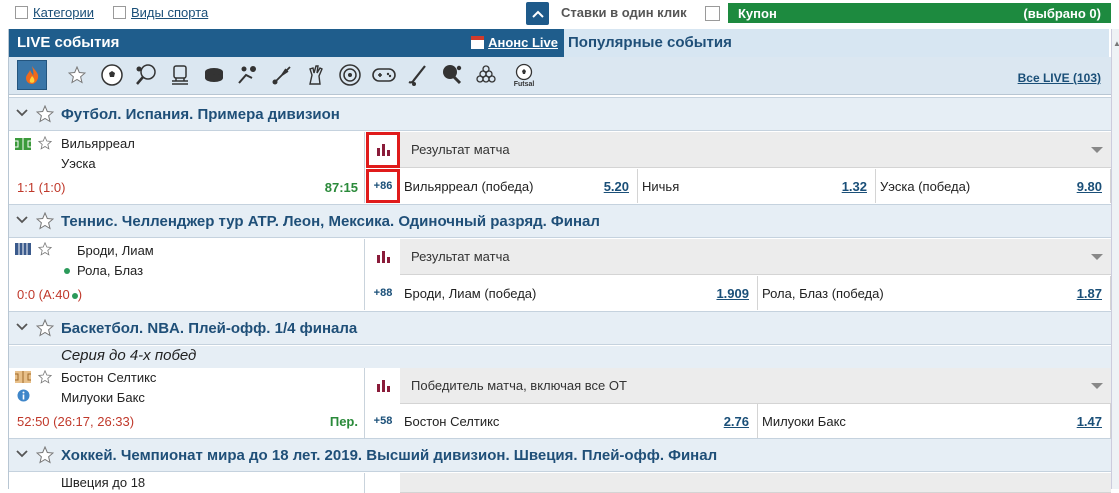 The image size is (1119, 493). Describe the element at coordinates (78, 163) in the screenshot. I see `team2-name: Уэска` at that location.